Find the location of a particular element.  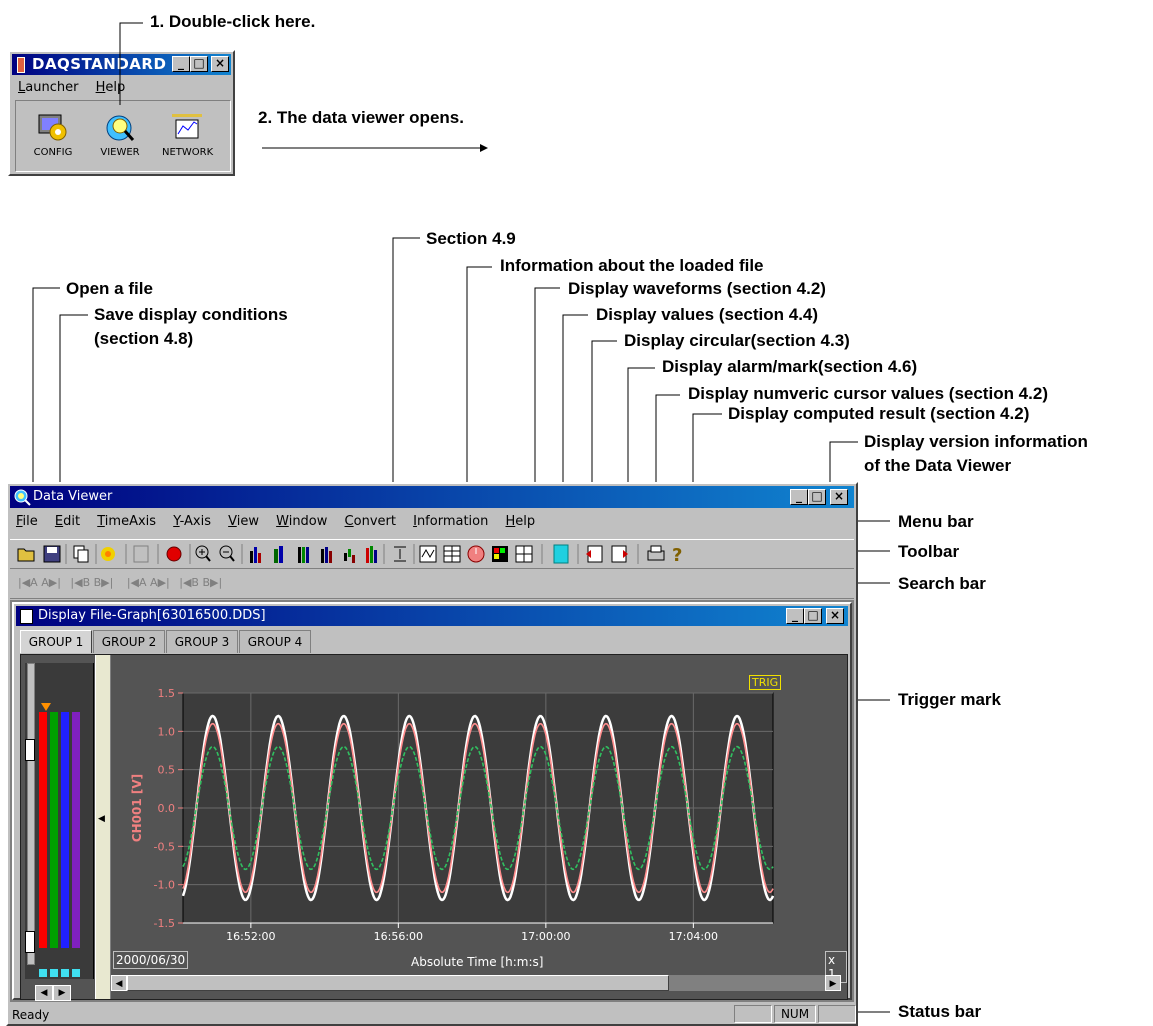

loaded-file-info-callout: Information about the loaded file is located at coordinates (632, 265).